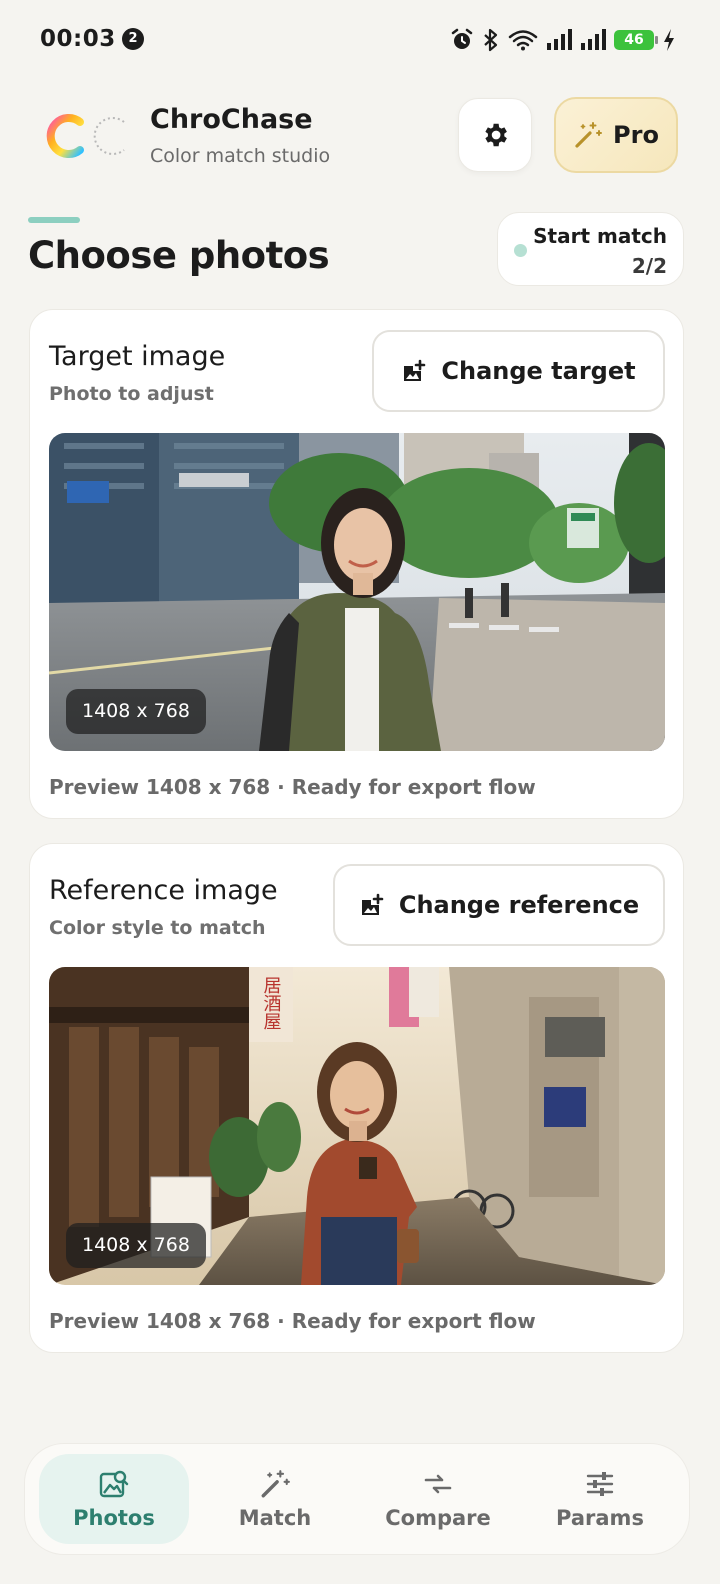 Image resolution: width=720 pixels, height=1584 pixels. I want to click on change-reference-label: Change reference, so click(519, 905).